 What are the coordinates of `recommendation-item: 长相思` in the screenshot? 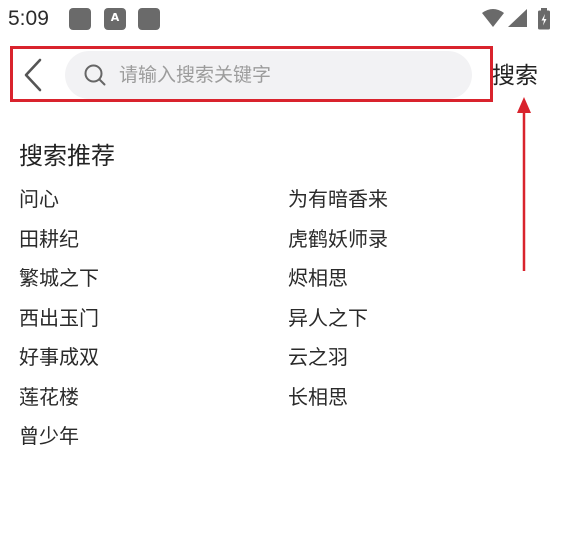 It's located at (413, 398).